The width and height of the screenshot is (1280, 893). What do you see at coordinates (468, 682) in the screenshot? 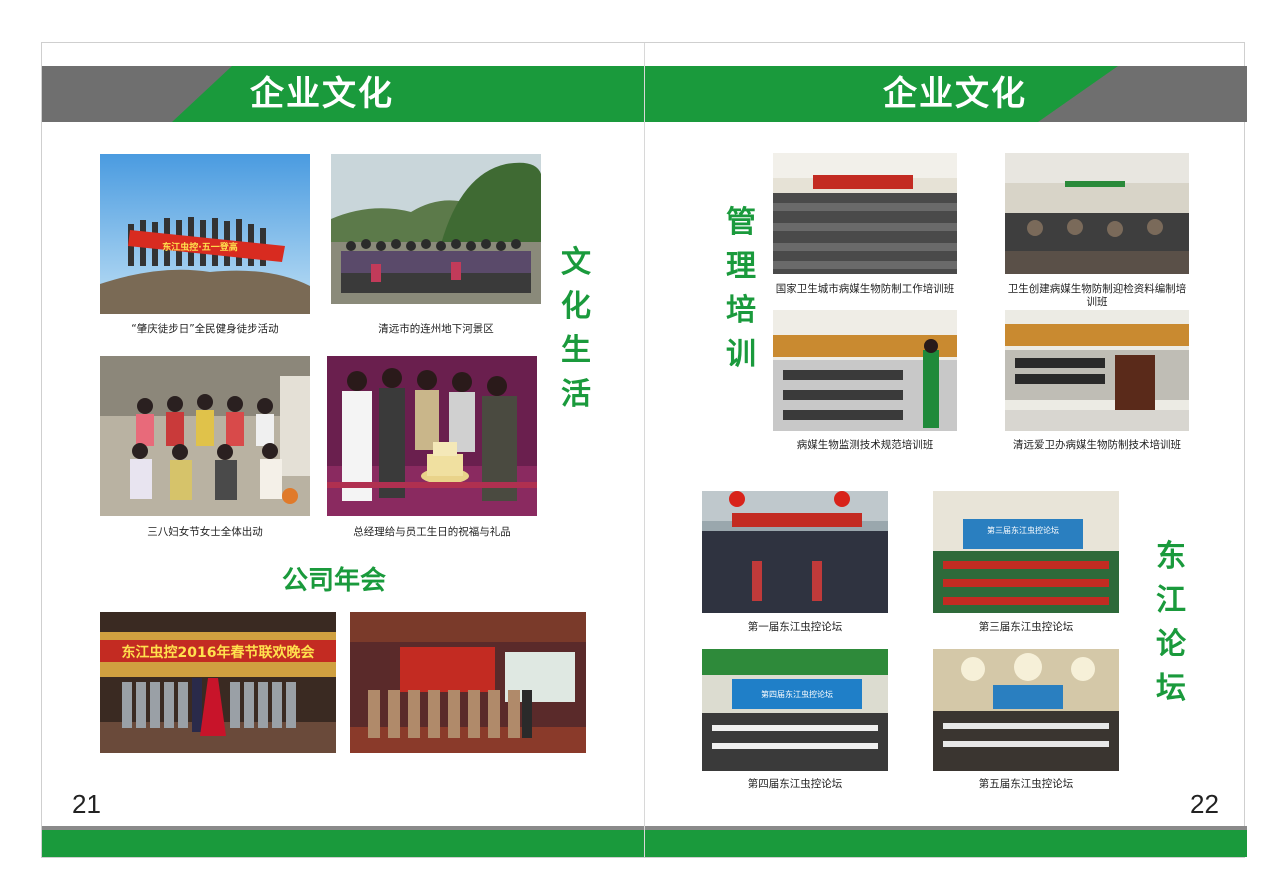
I see `photo-gala-awards` at bounding box center [468, 682].